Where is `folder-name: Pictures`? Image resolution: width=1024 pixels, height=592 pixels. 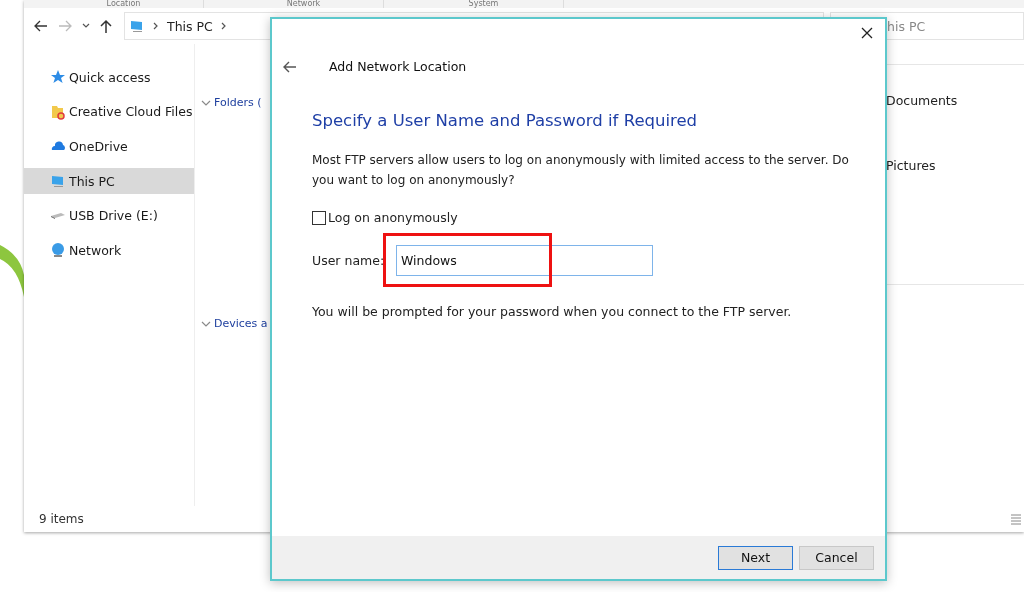
folder-name: Pictures is located at coordinates (955, 166).